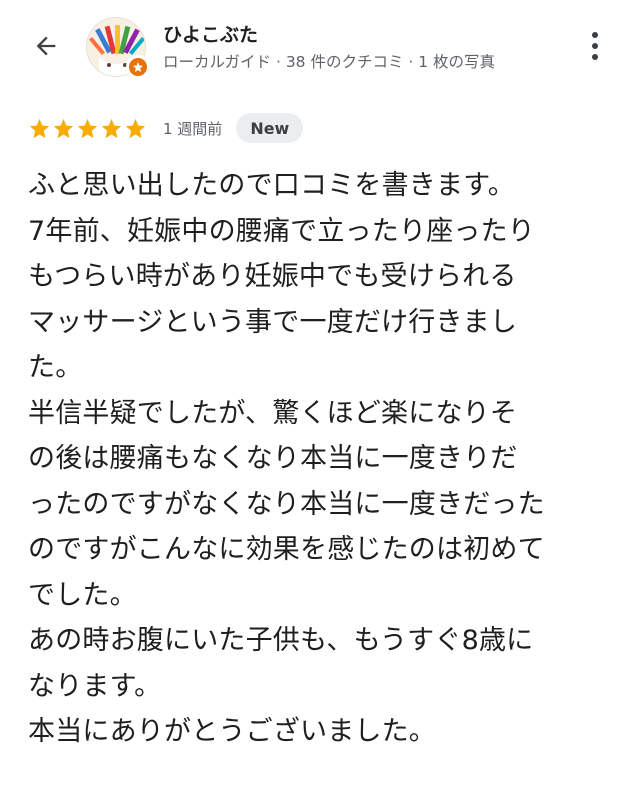 The width and height of the screenshot is (640, 794). What do you see at coordinates (273, 322) in the screenshot?
I see `review-text-line: マッサージという事で一度だけ行きまし` at bounding box center [273, 322].